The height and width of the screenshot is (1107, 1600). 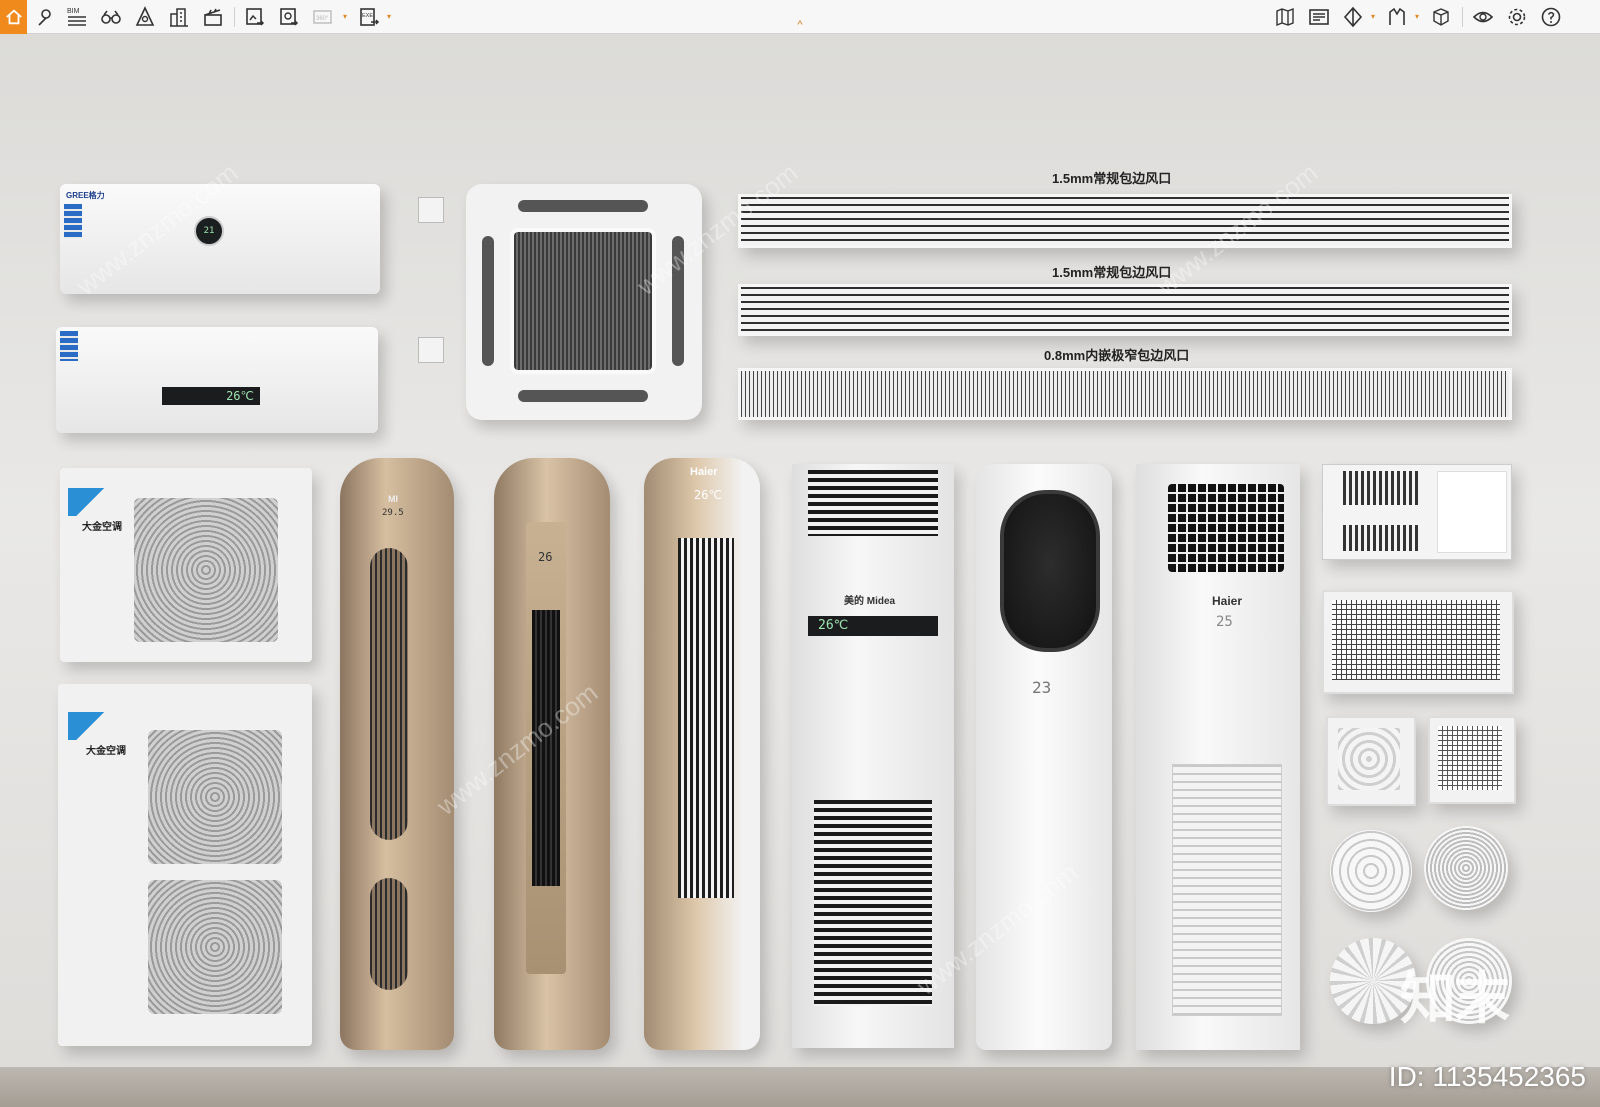 I want to click on elevation-button, so click(x=1397, y=17).